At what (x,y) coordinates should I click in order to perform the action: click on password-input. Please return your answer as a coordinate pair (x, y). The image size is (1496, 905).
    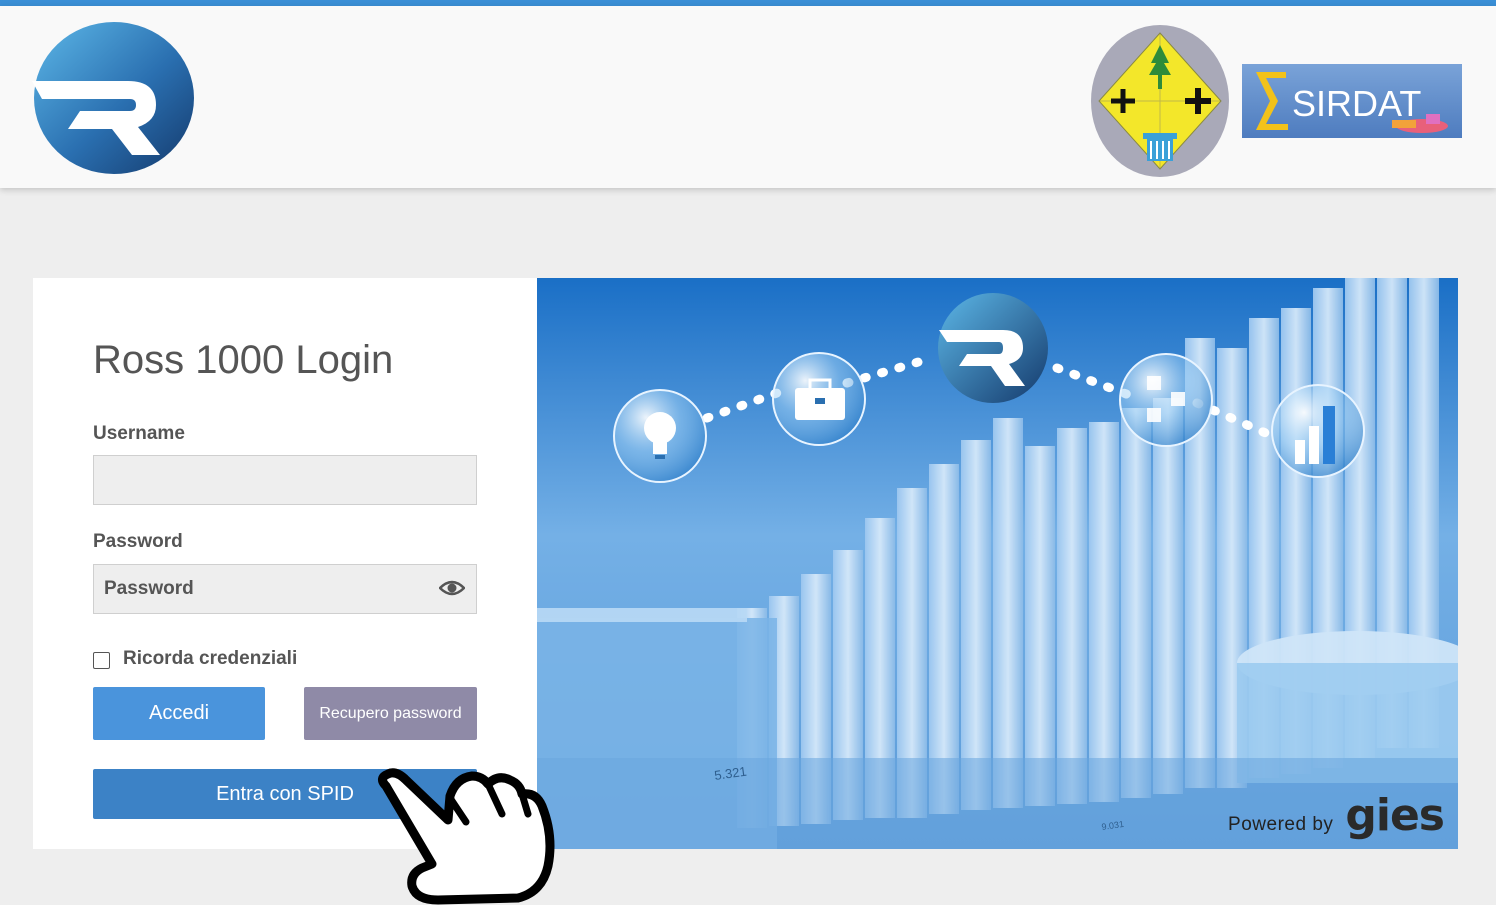
    Looking at the image, I should click on (285, 589).